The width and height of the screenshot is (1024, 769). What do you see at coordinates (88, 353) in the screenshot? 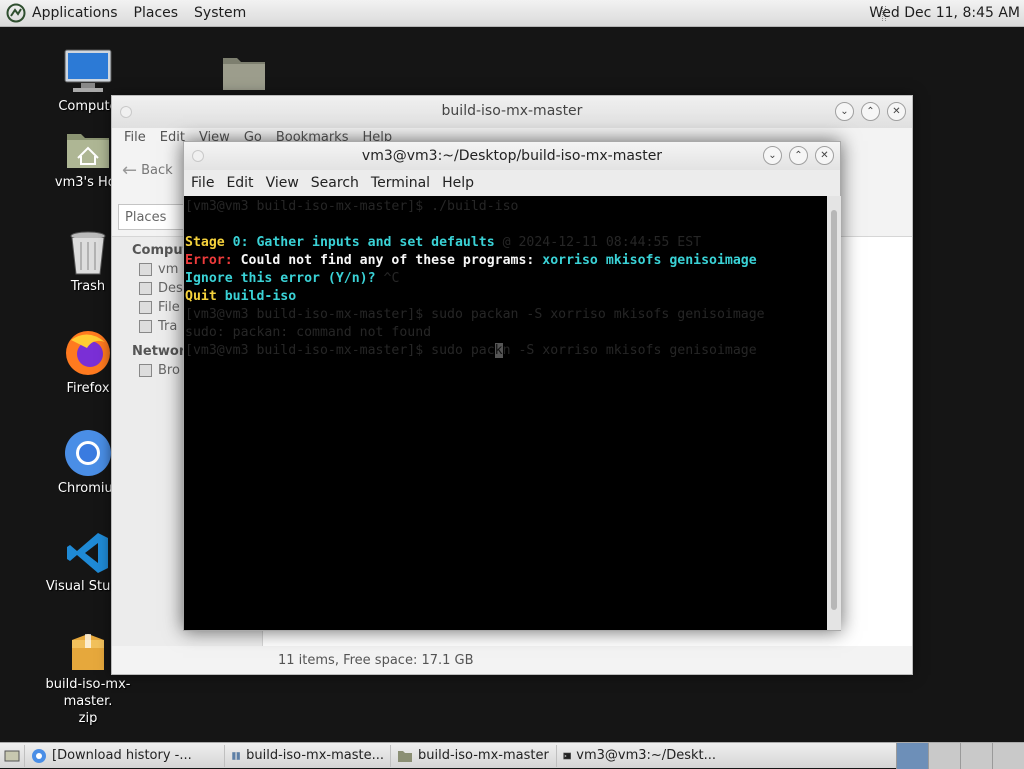
I see `firefox-icon` at bounding box center [88, 353].